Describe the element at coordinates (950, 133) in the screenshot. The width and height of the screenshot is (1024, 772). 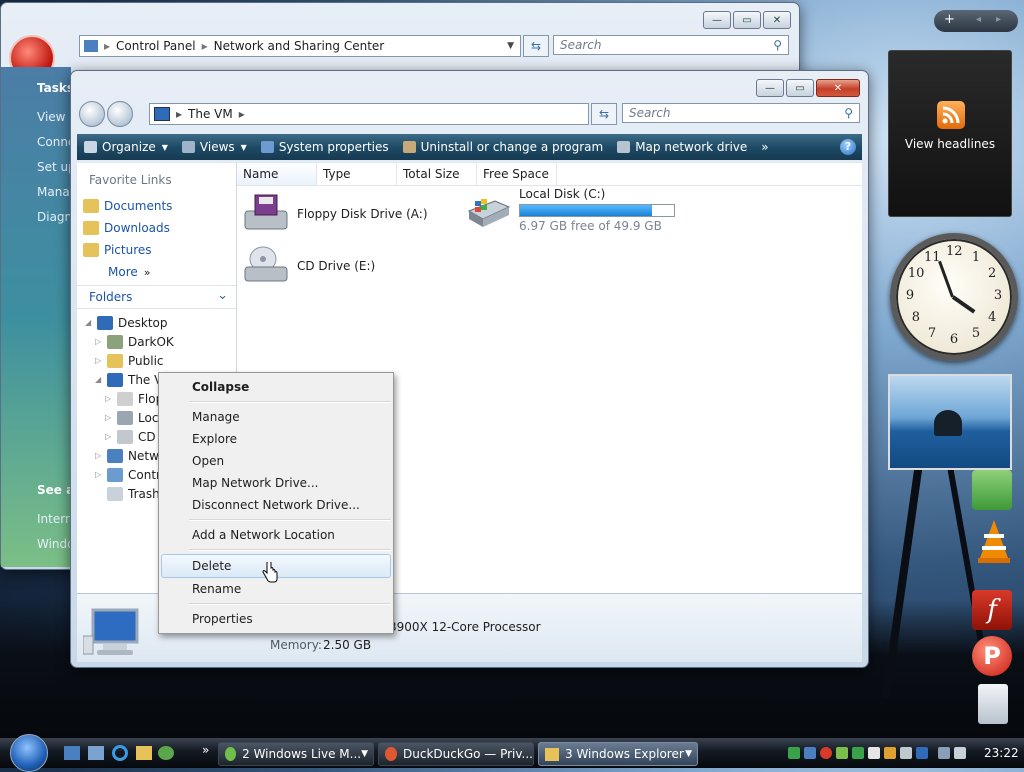
I see `feed-headlines-gadget: View headlines` at that location.